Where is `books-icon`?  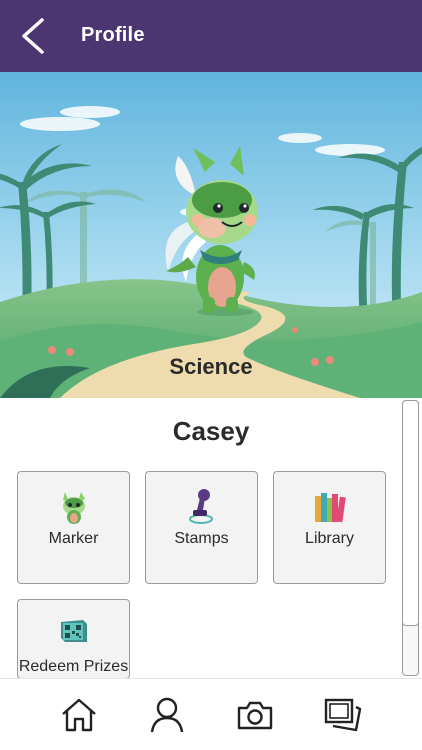
books-icon is located at coordinates (330, 508).